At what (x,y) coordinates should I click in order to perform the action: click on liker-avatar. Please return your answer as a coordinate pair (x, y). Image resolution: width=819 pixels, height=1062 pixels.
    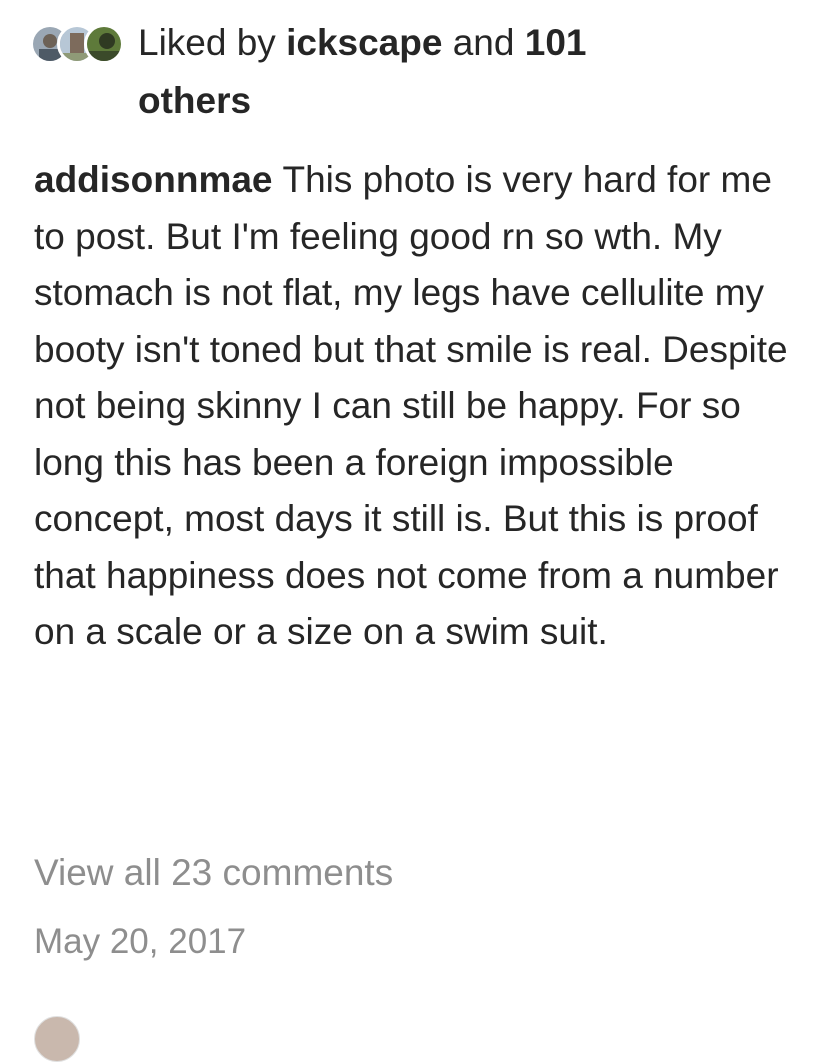
    Looking at the image, I should click on (104, 44).